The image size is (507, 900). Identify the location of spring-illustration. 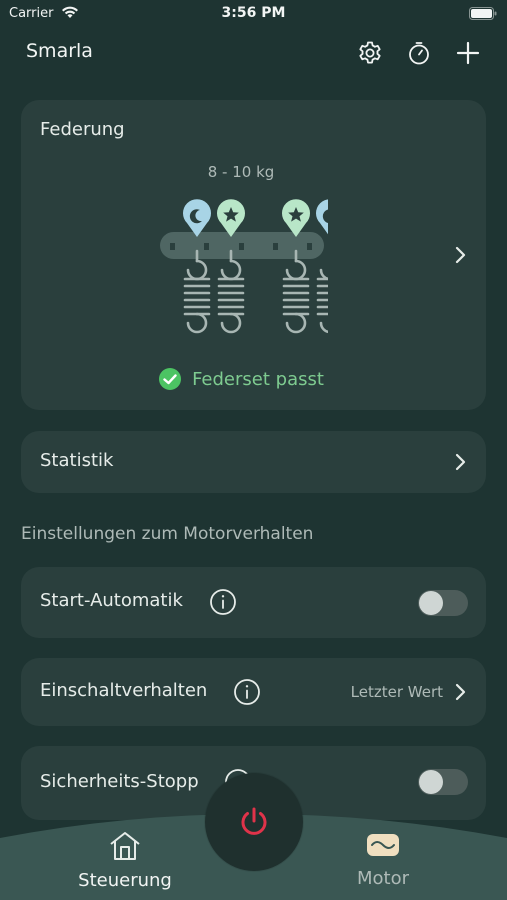
(244, 266).